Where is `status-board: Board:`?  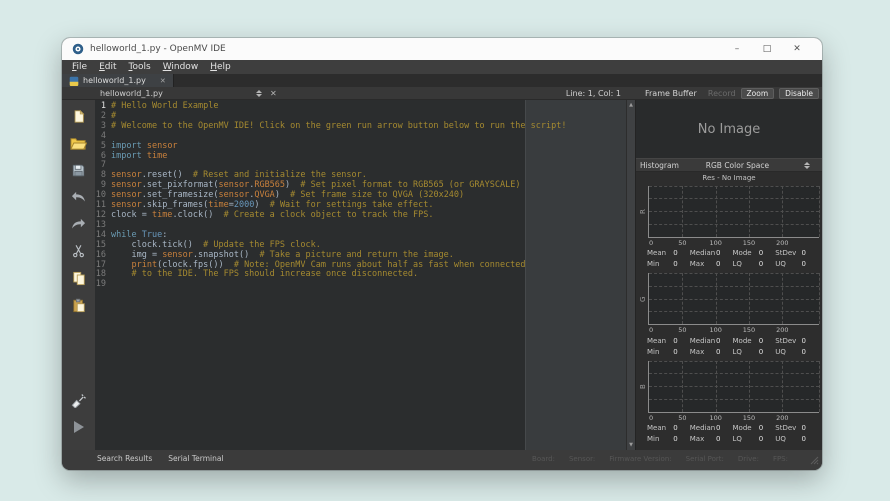
status-board: Board: is located at coordinates (543, 458).